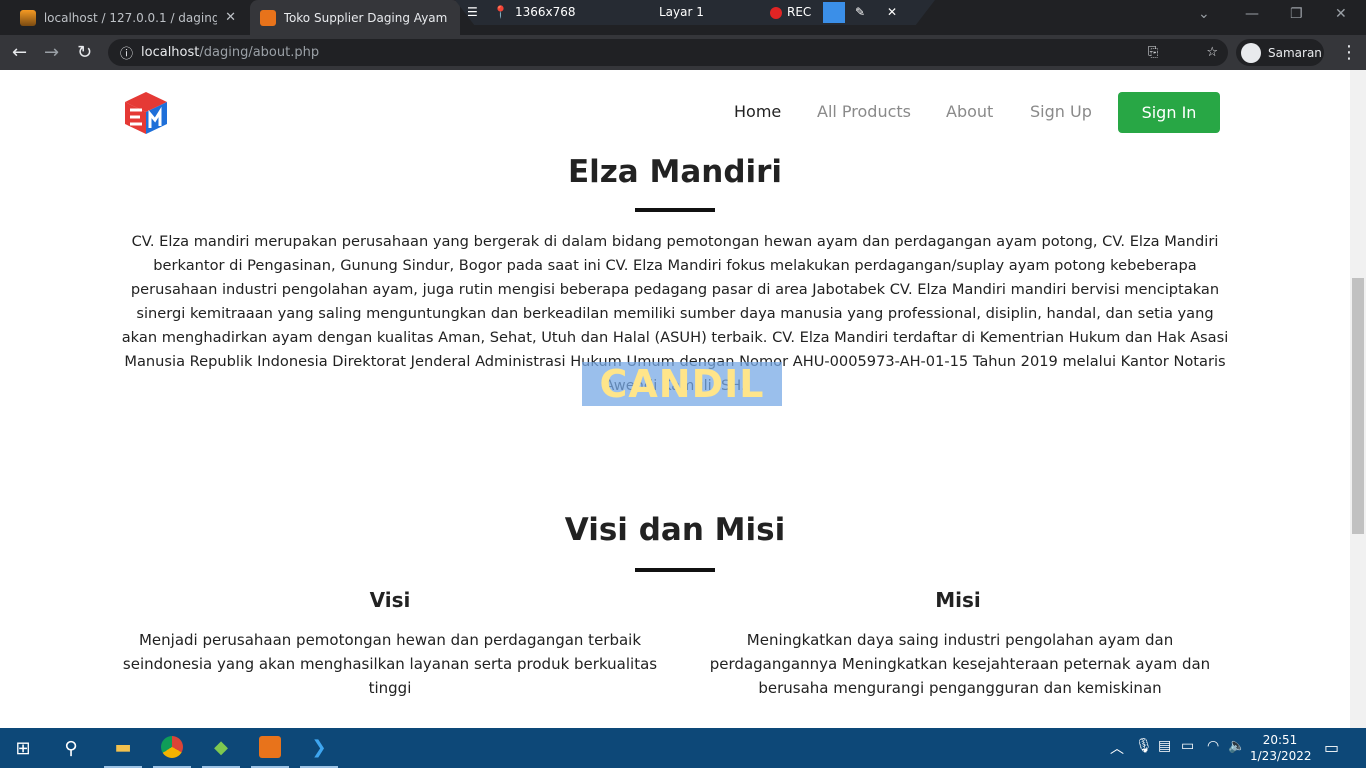  Describe the element at coordinates (864, 111) in the screenshot. I see `nav-all-products: All Products` at that location.